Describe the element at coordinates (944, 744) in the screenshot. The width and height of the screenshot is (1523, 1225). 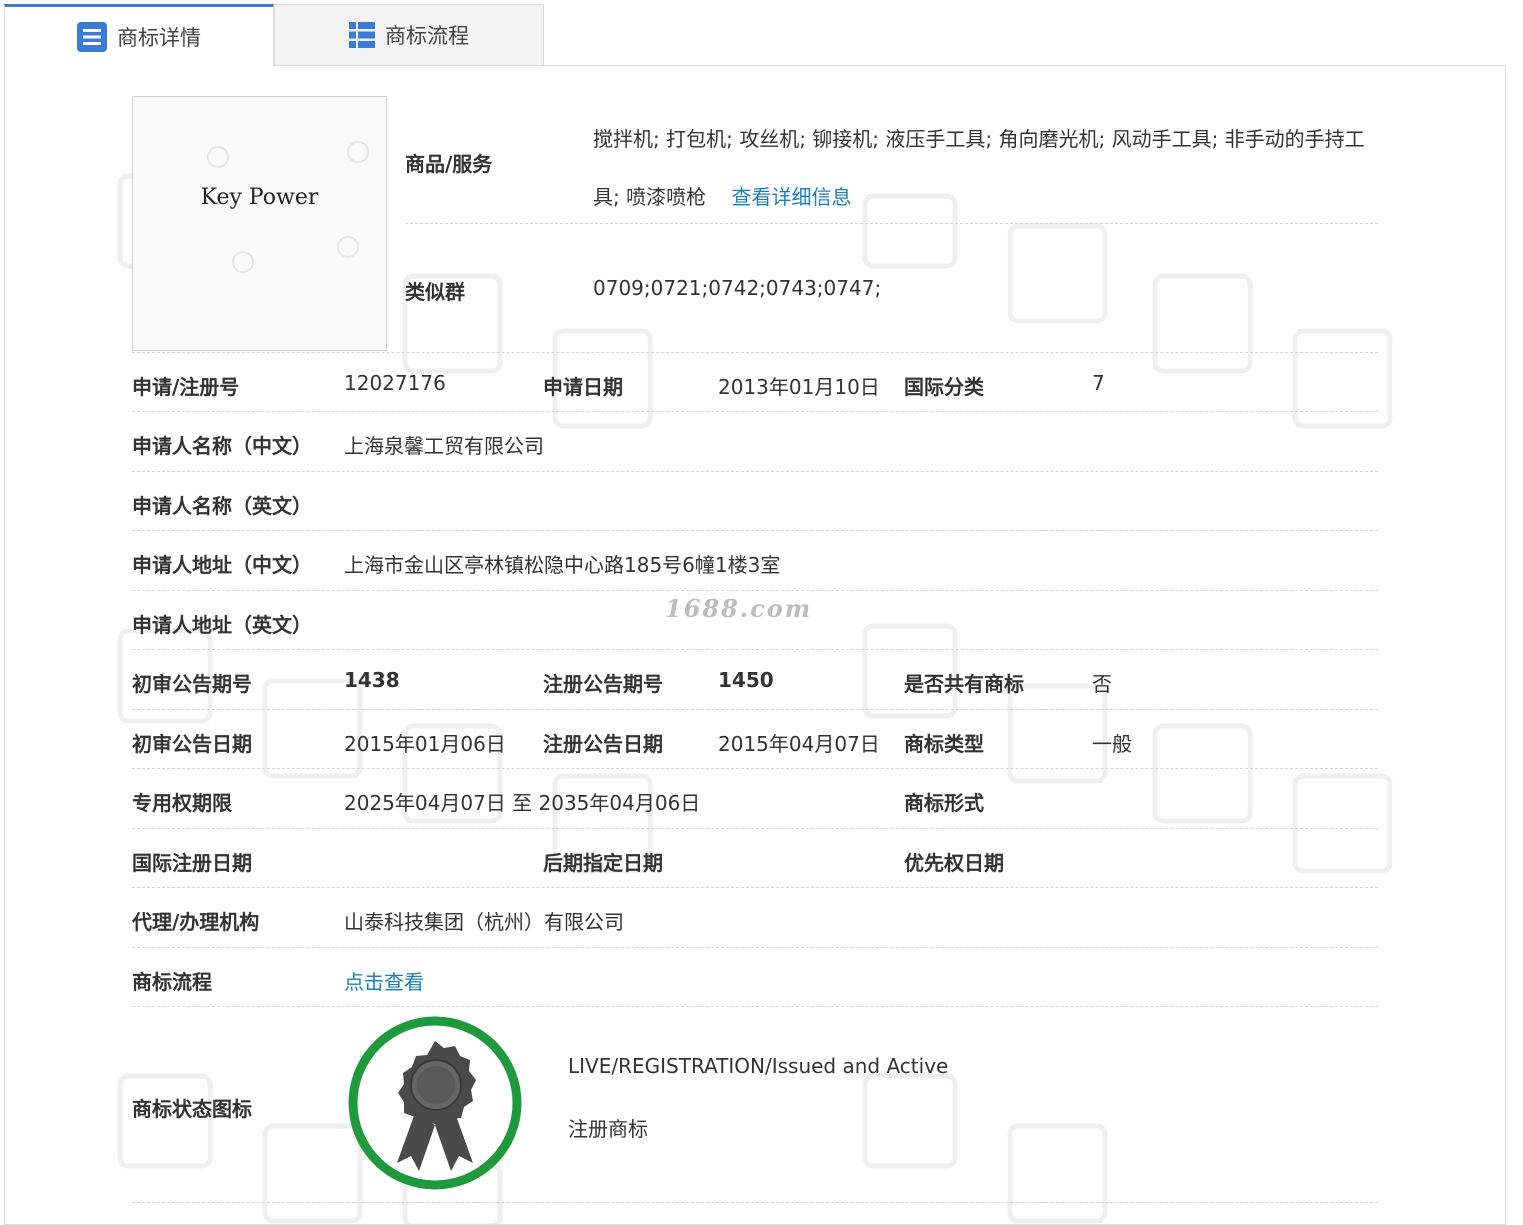
I see `tm-type-label: 商标类型` at that location.